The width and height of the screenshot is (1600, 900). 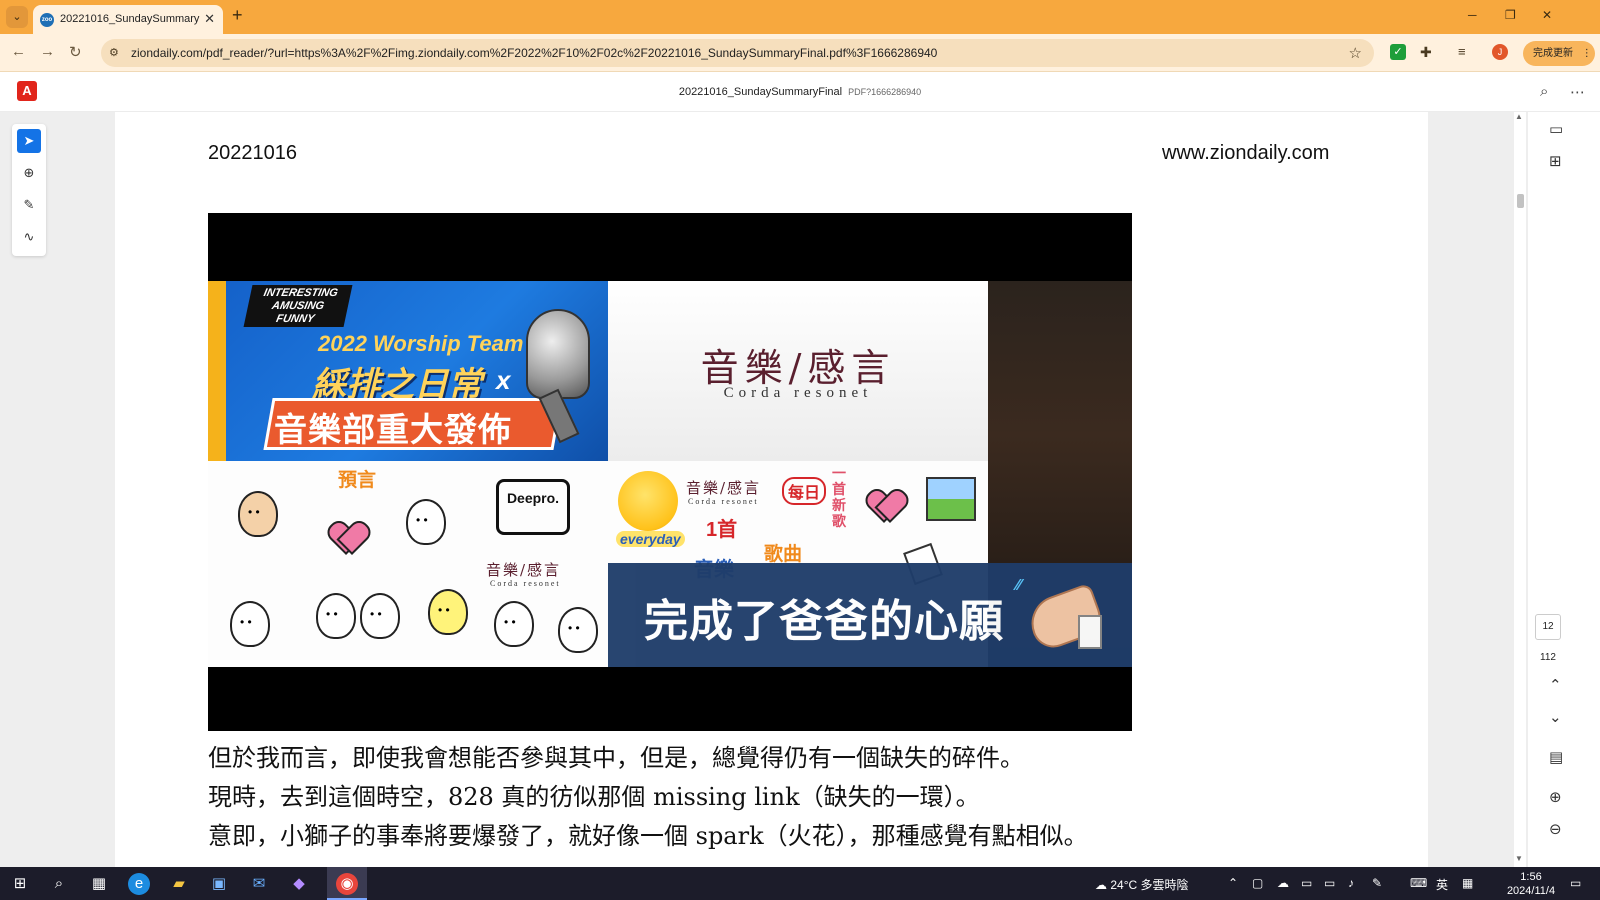 I want to click on weather-widget: ☁ 24°C 多雲時陰, so click(x=1142, y=884).